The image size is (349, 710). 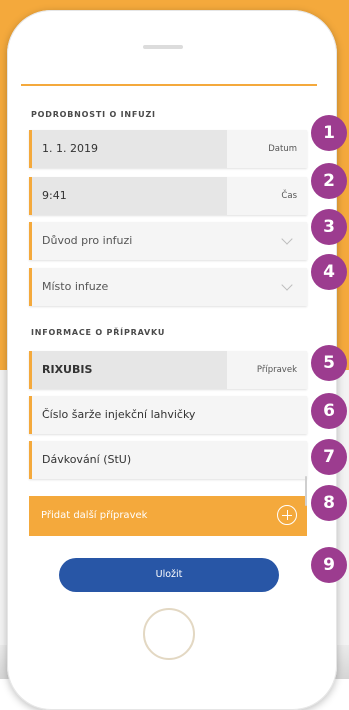 What do you see at coordinates (282, 149) in the screenshot?
I see `date-label: Datum` at bounding box center [282, 149].